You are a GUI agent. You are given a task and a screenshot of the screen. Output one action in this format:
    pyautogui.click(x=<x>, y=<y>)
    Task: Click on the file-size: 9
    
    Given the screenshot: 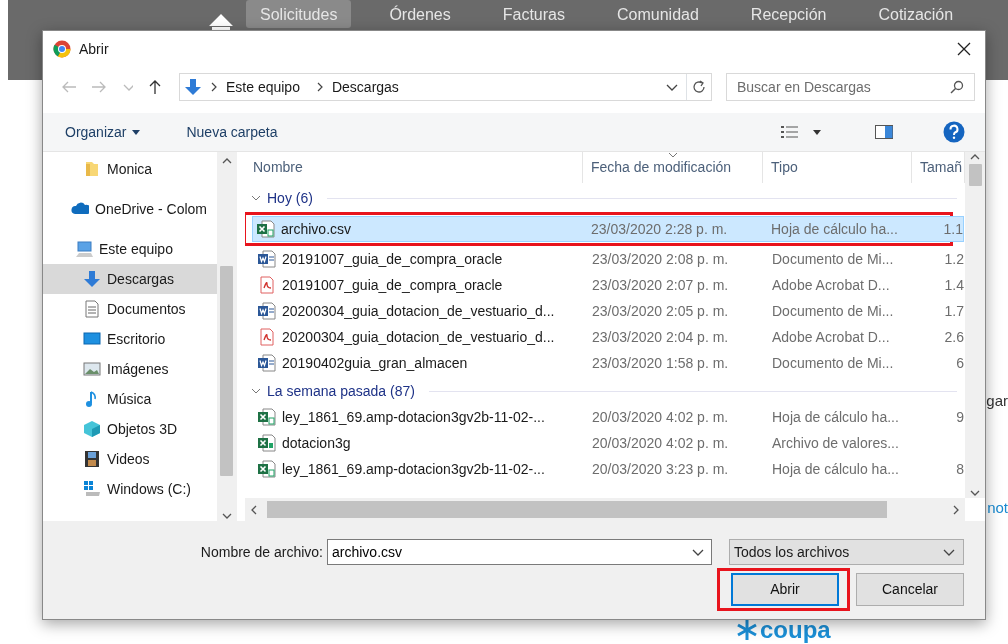 What is the action you would take?
    pyautogui.click(x=960, y=416)
    